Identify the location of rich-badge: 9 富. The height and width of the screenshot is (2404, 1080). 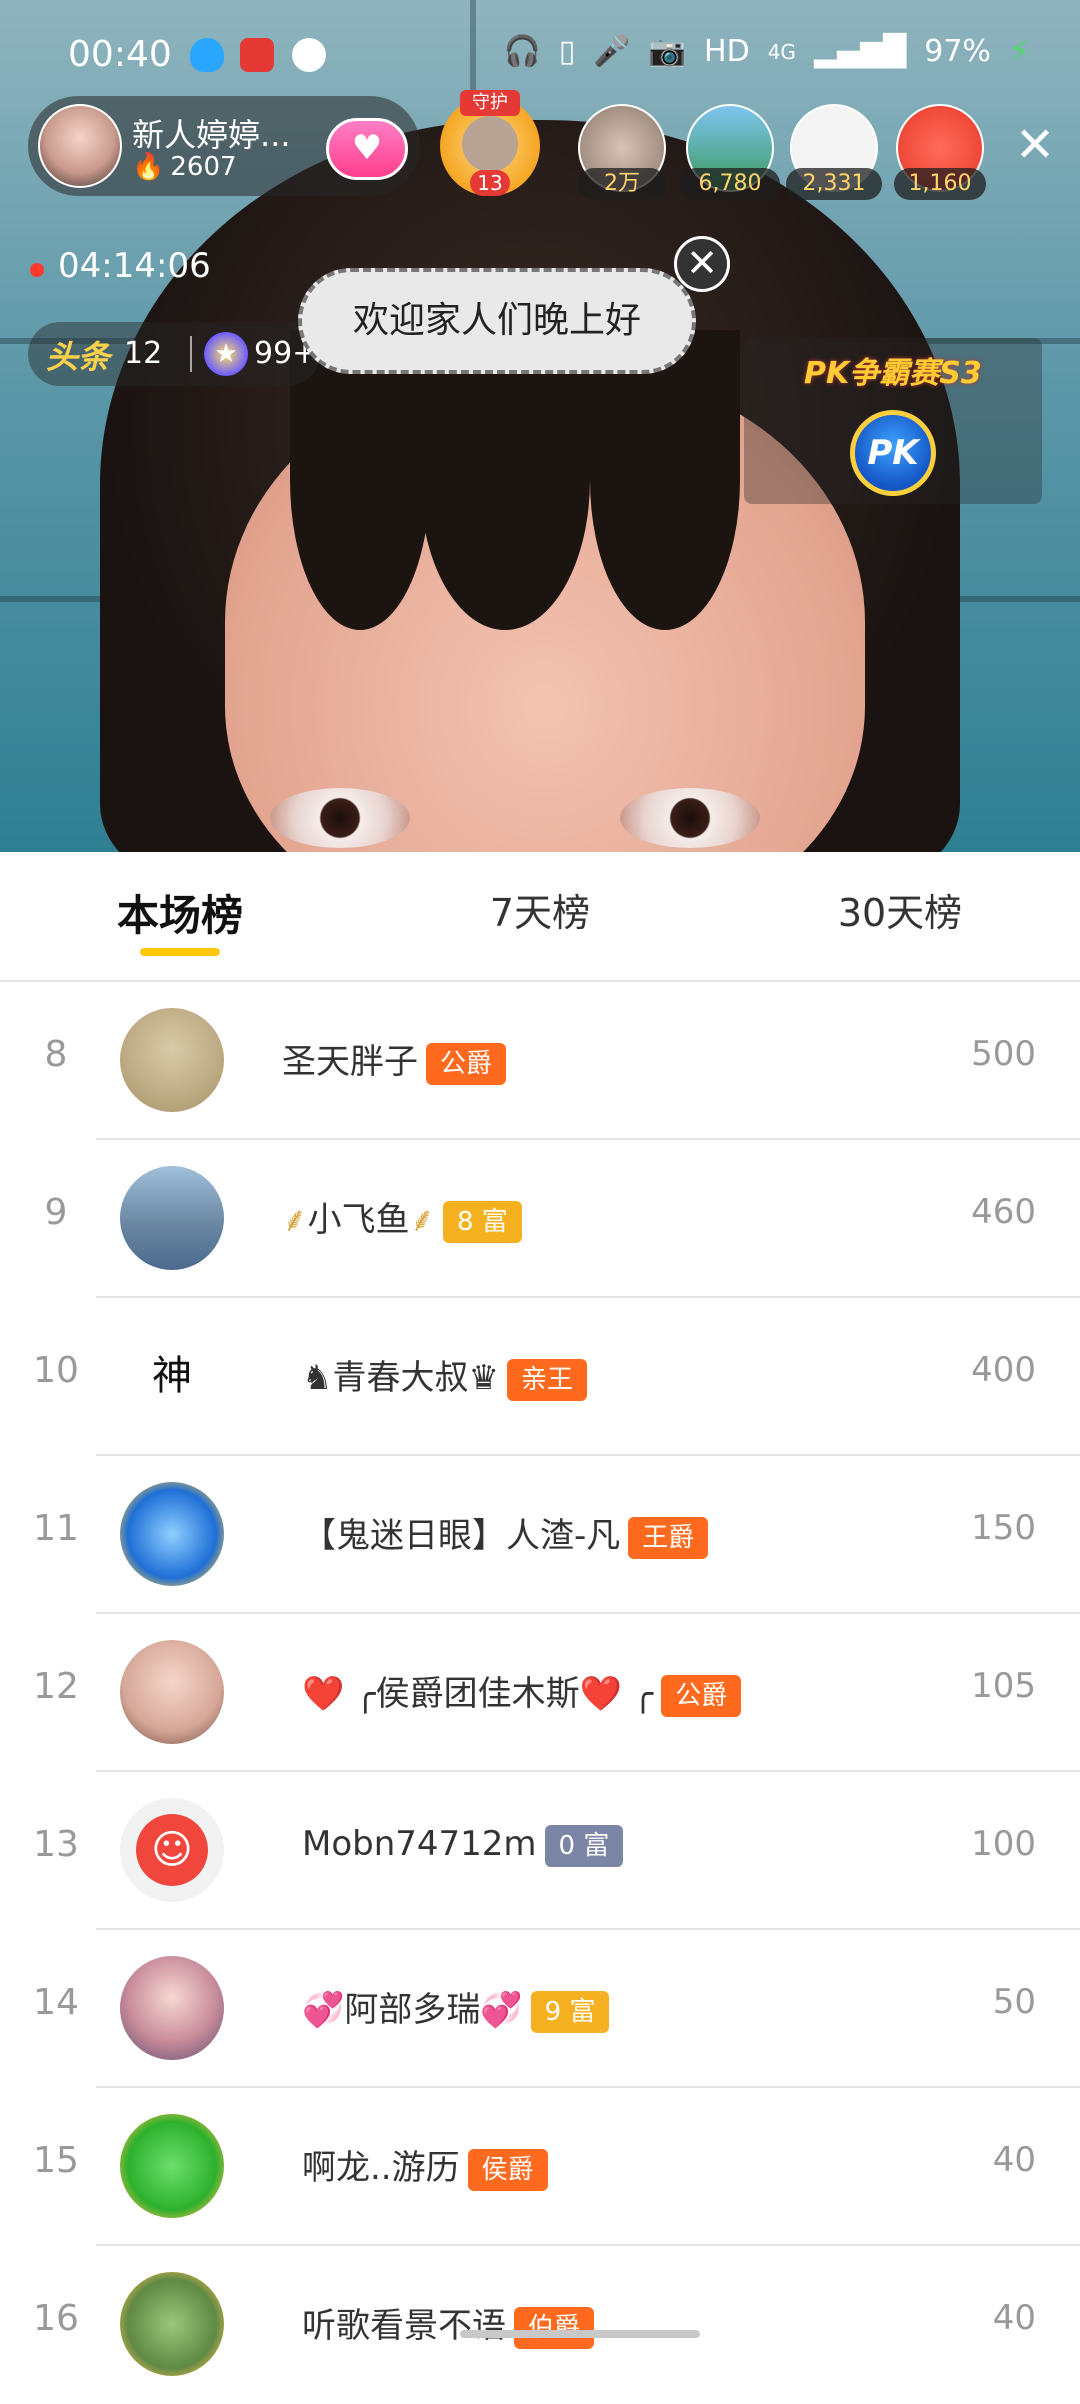
(570, 2011).